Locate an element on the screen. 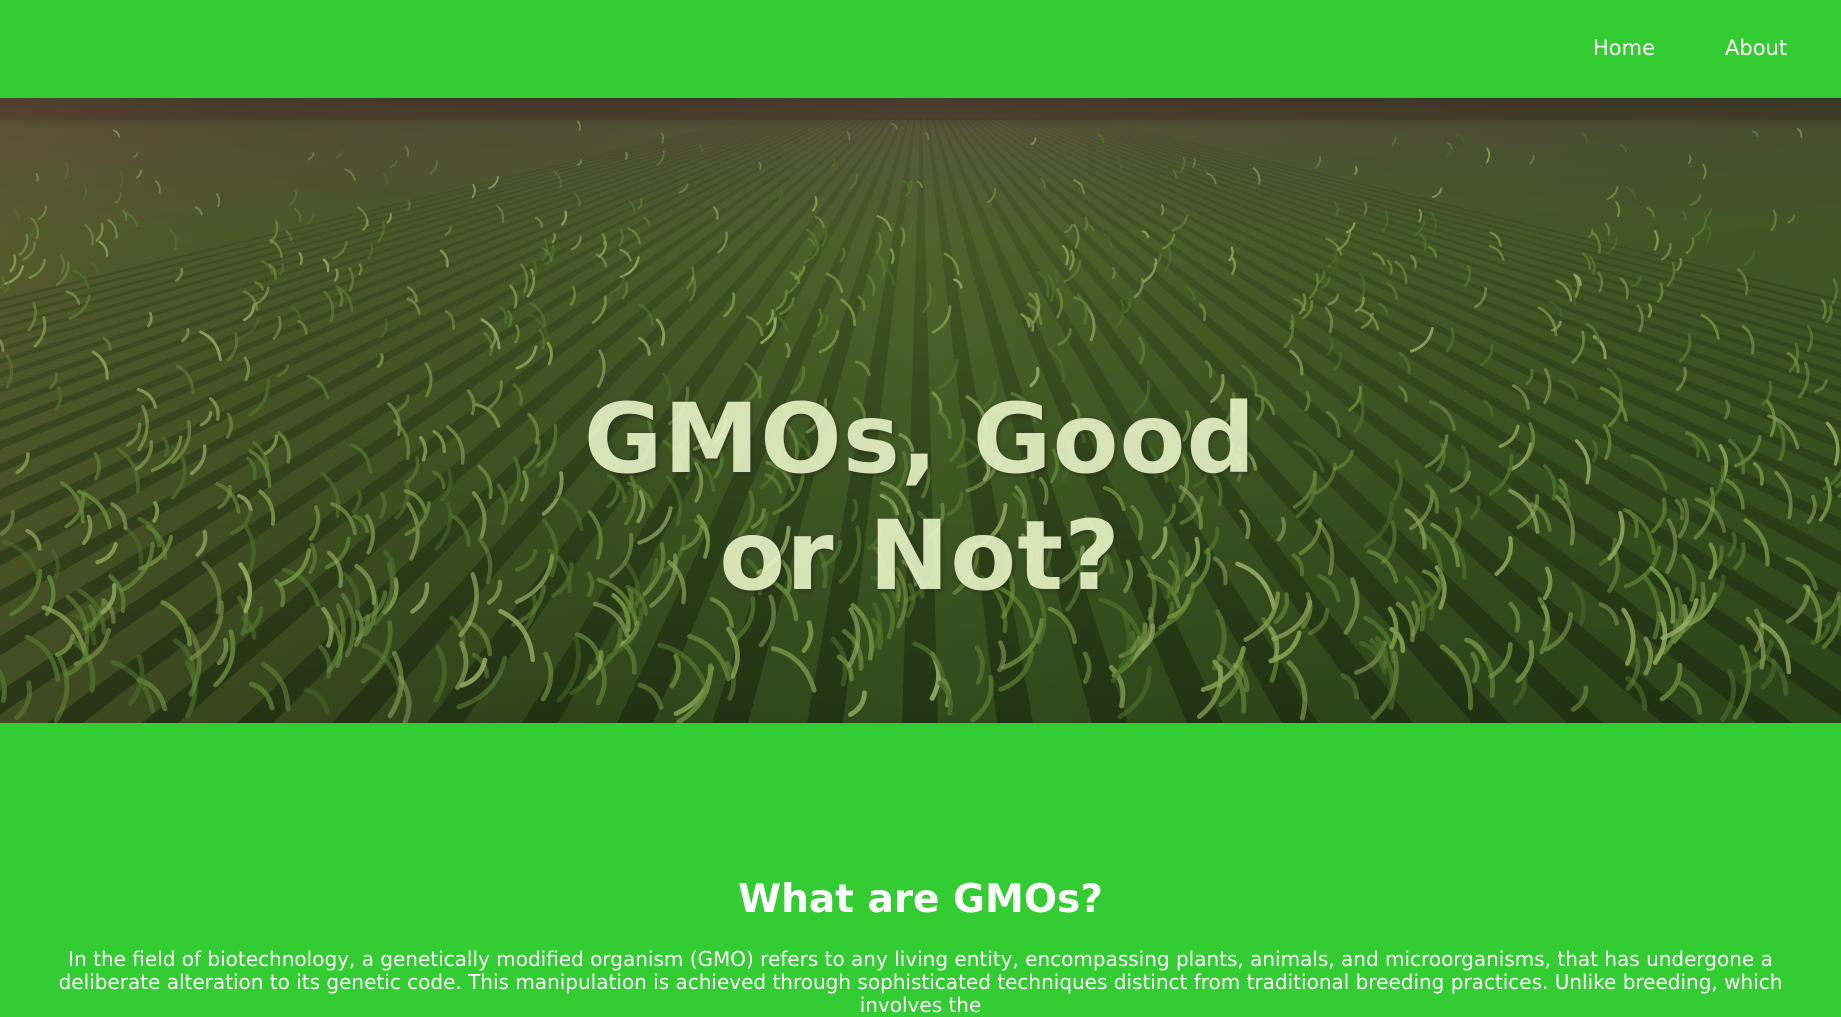 The width and height of the screenshot is (1841, 1017). navbar: Home About is located at coordinates (920, 49).